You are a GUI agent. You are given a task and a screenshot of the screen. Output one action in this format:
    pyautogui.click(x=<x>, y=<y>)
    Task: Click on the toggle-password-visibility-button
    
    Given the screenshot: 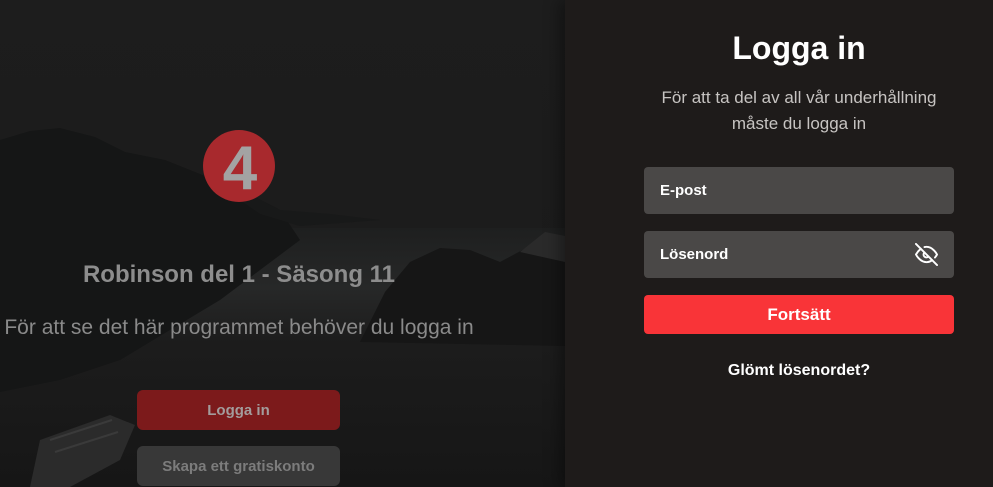 What is the action you would take?
    pyautogui.click(x=926, y=254)
    